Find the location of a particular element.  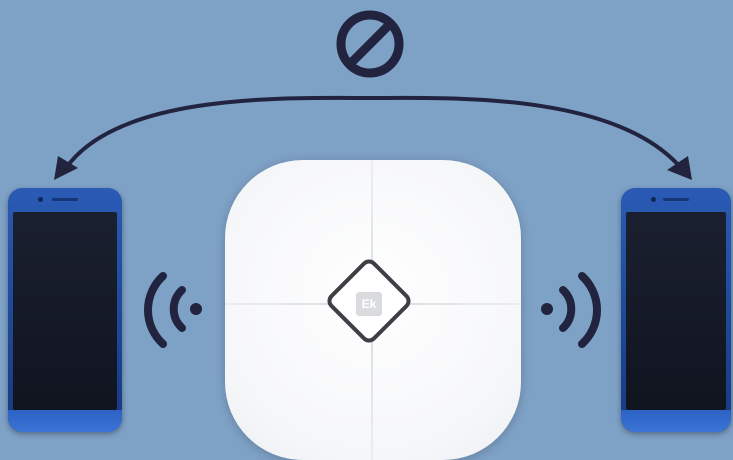

wireless-signal-left-icon is located at coordinates (172, 310).